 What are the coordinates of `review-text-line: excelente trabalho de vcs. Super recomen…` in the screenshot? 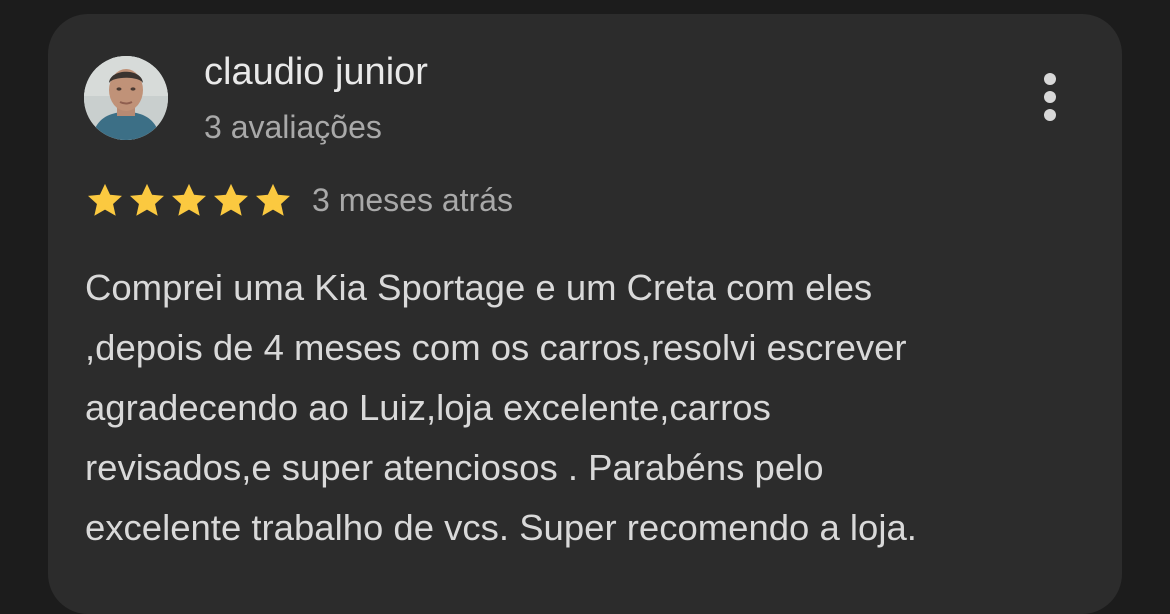 It's located at (501, 527).